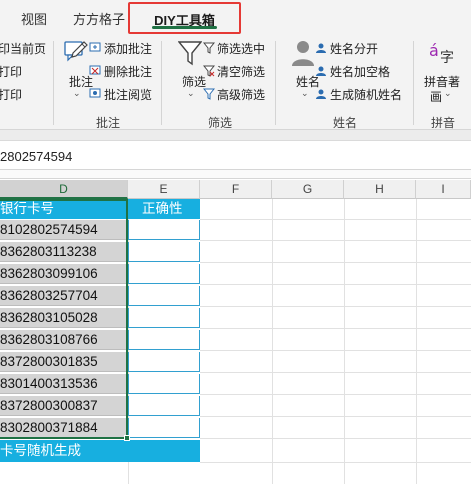  Describe the element at coordinates (380, 189) in the screenshot. I see `column-header-h: H` at that location.